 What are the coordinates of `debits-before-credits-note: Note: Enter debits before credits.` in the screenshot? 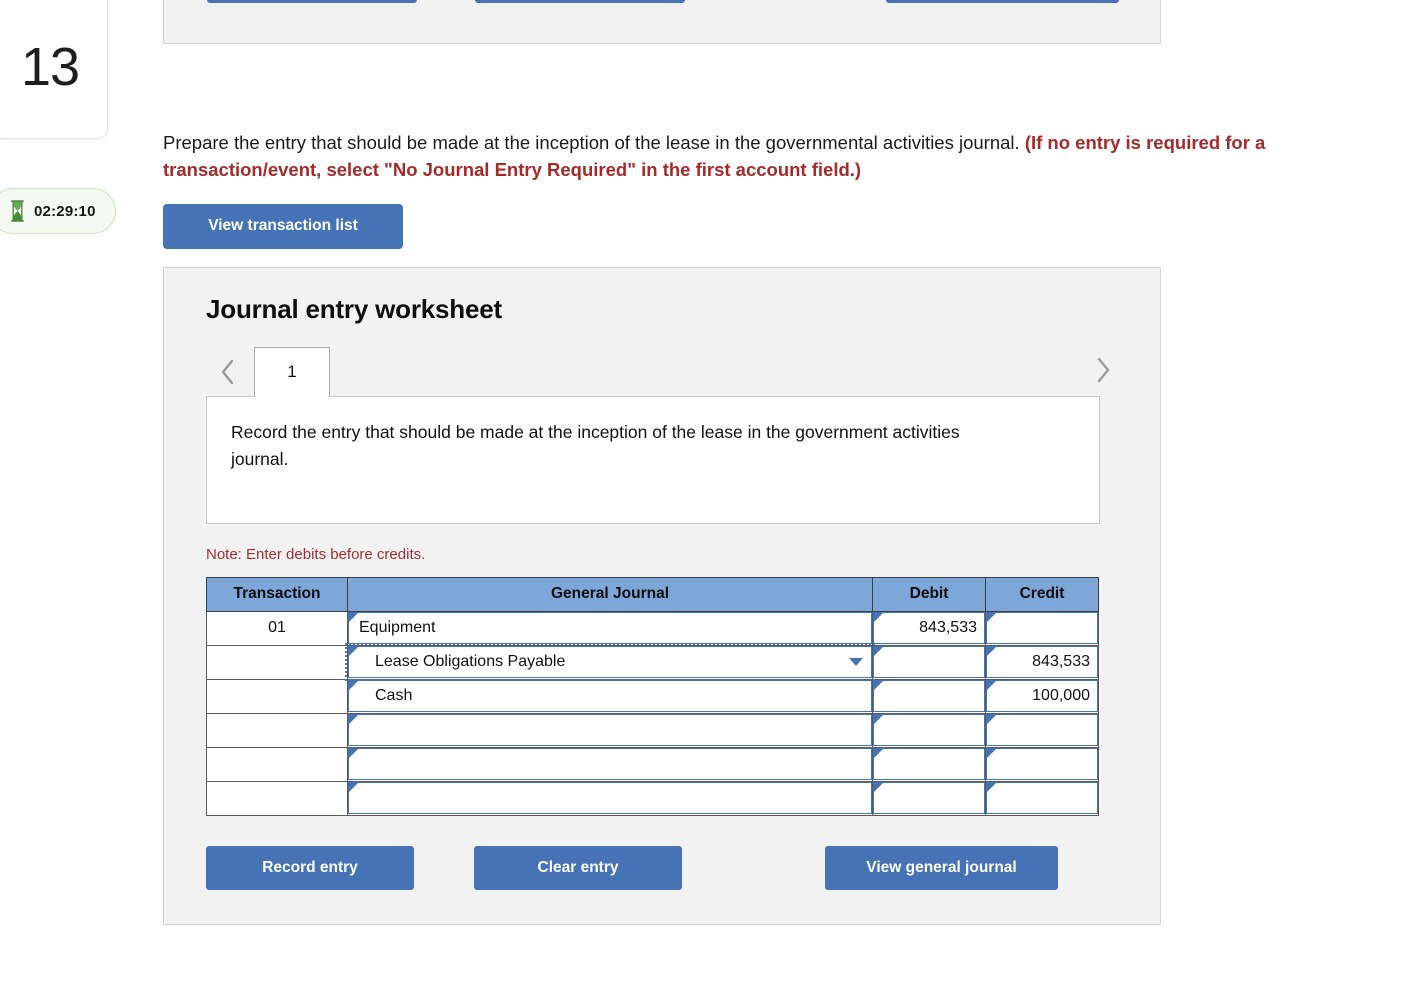 It's located at (316, 554).